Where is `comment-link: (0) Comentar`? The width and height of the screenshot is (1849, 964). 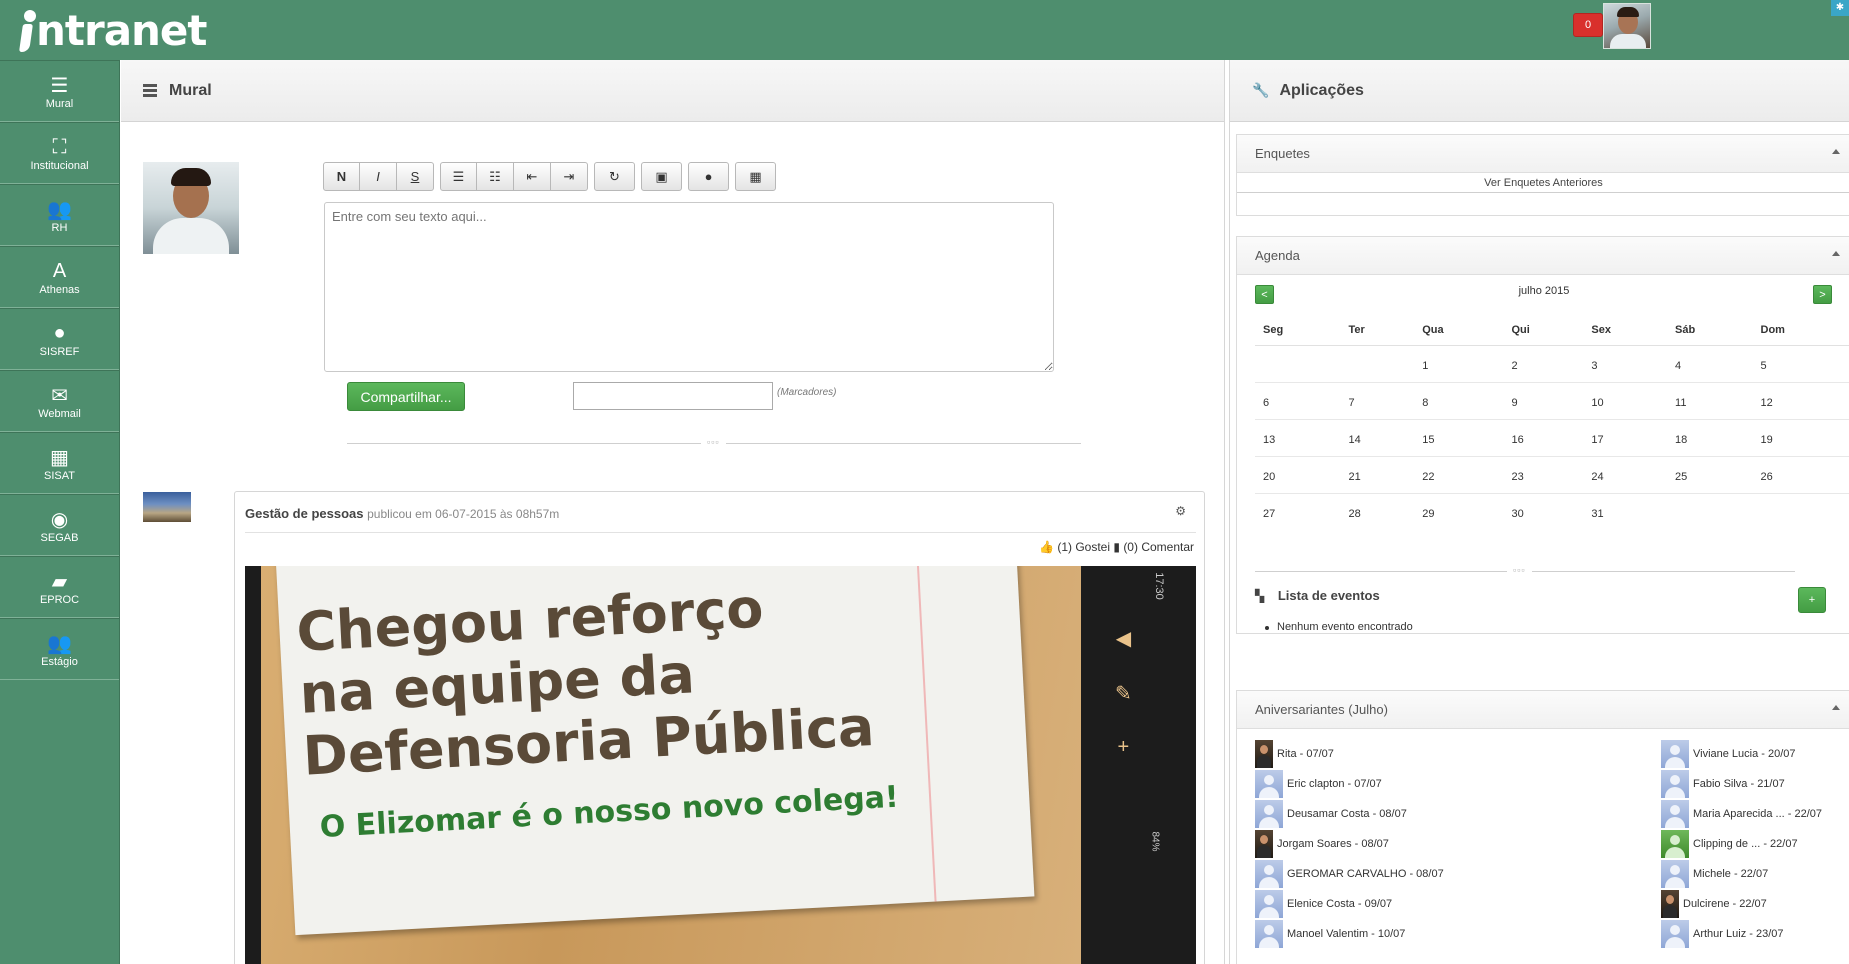
comment-link: (0) Comentar is located at coordinates (1158, 547).